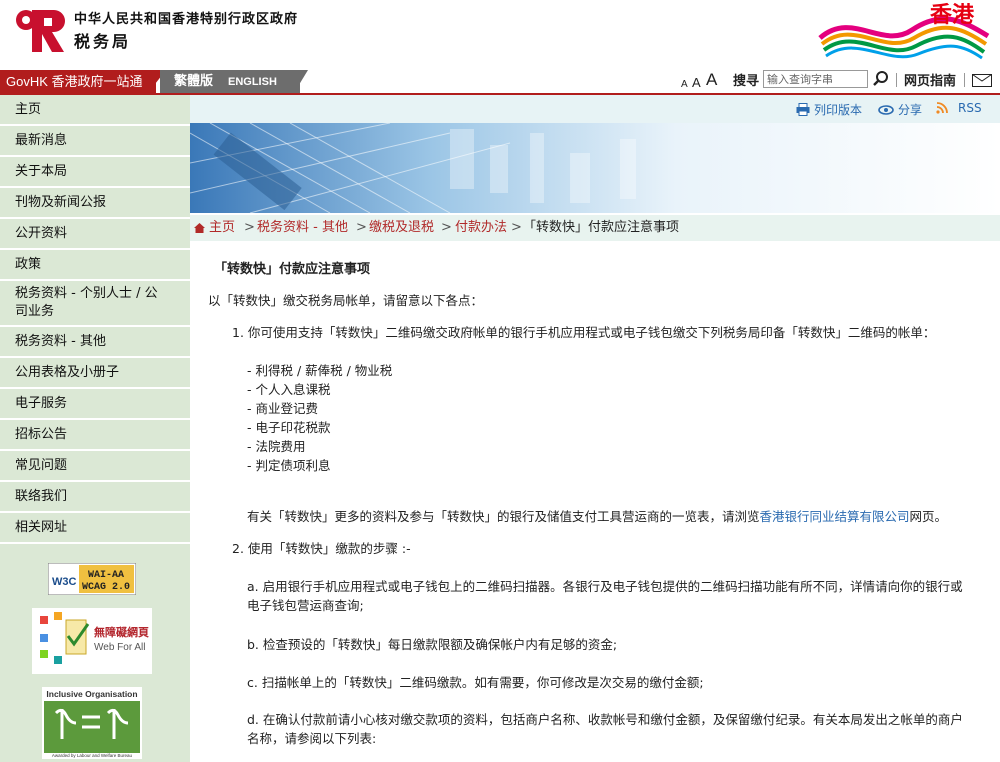 This screenshot has height=762, width=1000. What do you see at coordinates (276, 446) in the screenshot?
I see `bill-item: - 法院费用` at bounding box center [276, 446].